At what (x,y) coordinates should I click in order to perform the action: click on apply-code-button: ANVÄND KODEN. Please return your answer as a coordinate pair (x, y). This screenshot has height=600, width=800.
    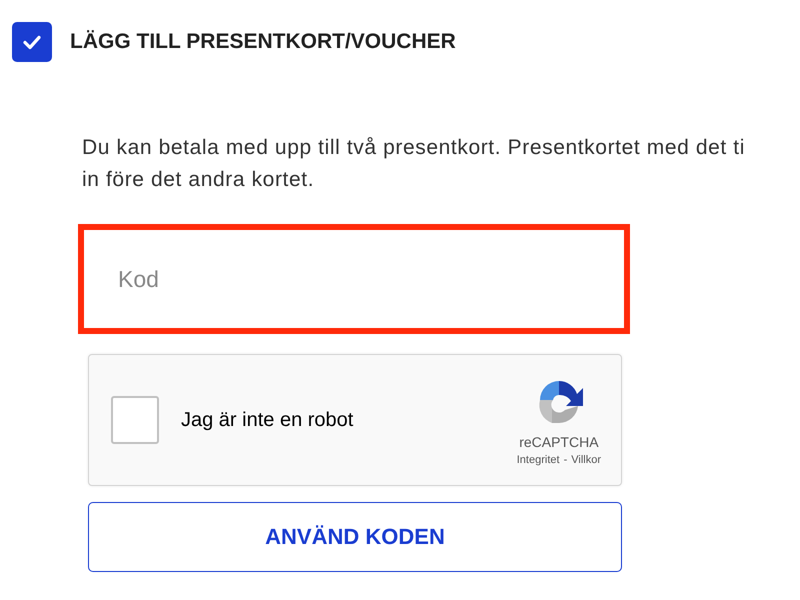
    Looking at the image, I should click on (355, 537).